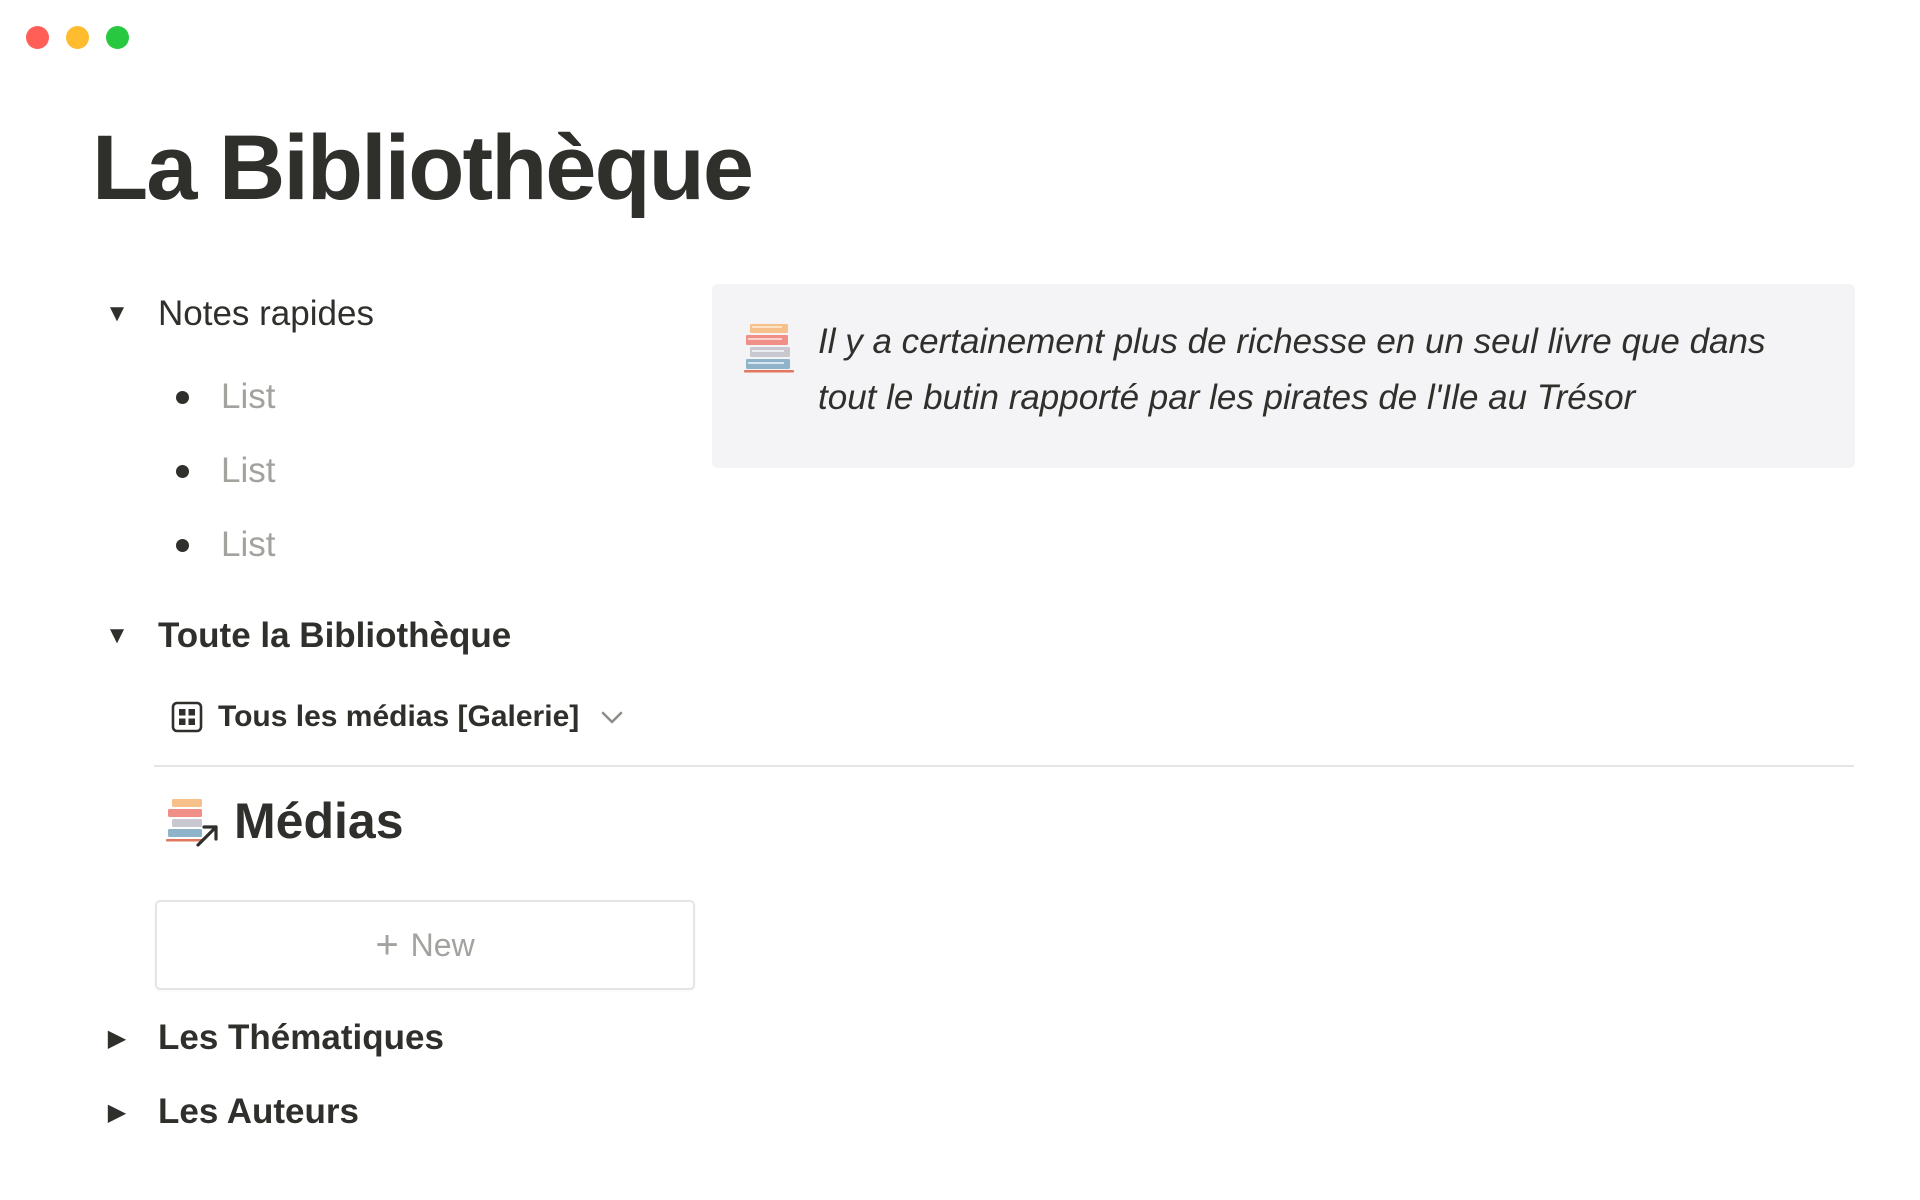 The width and height of the screenshot is (1920, 1200). Describe the element at coordinates (442, 944) in the screenshot. I see `new-label: New` at that location.